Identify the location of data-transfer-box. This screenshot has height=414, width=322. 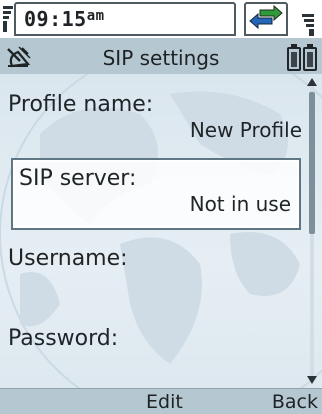
(266, 19).